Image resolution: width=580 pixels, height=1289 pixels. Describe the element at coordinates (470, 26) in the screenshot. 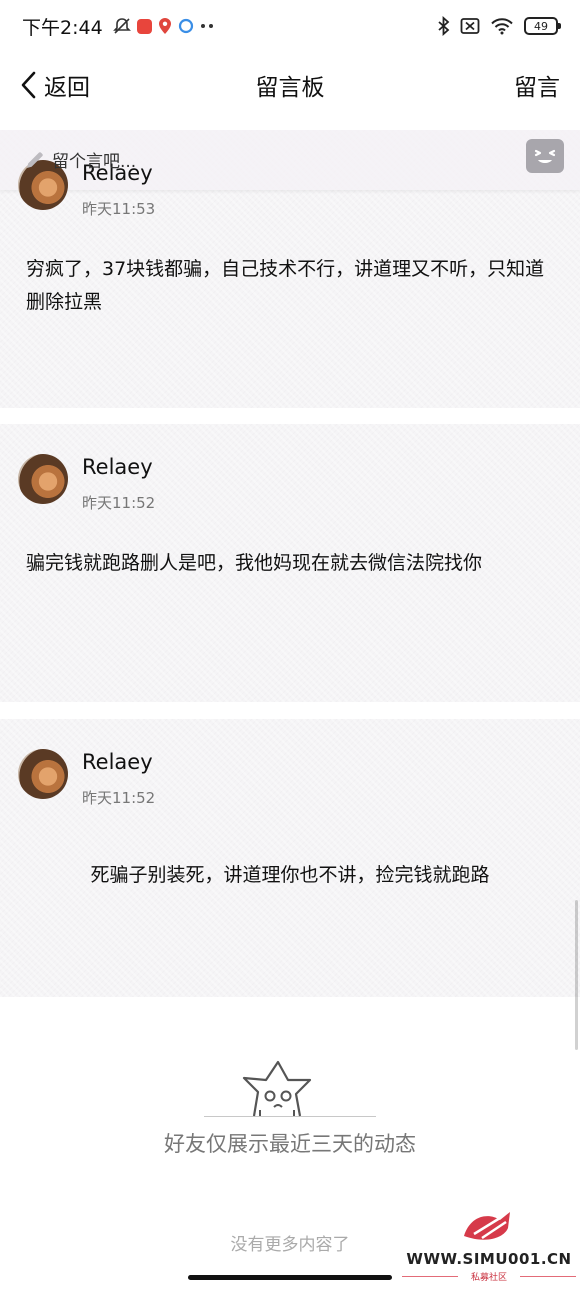

I see `no-sim-icon` at that location.